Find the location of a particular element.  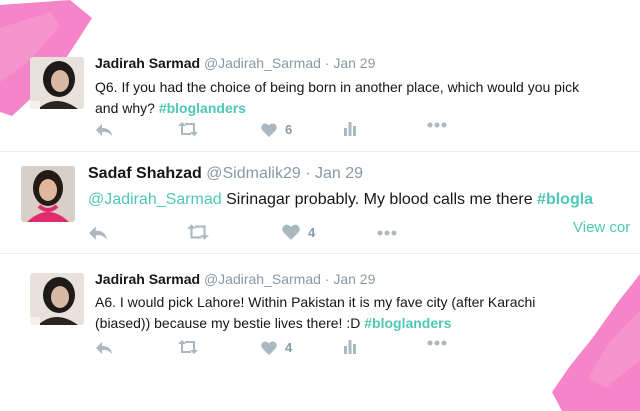

author-handle: @Sidmalik29 is located at coordinates (253, 173).